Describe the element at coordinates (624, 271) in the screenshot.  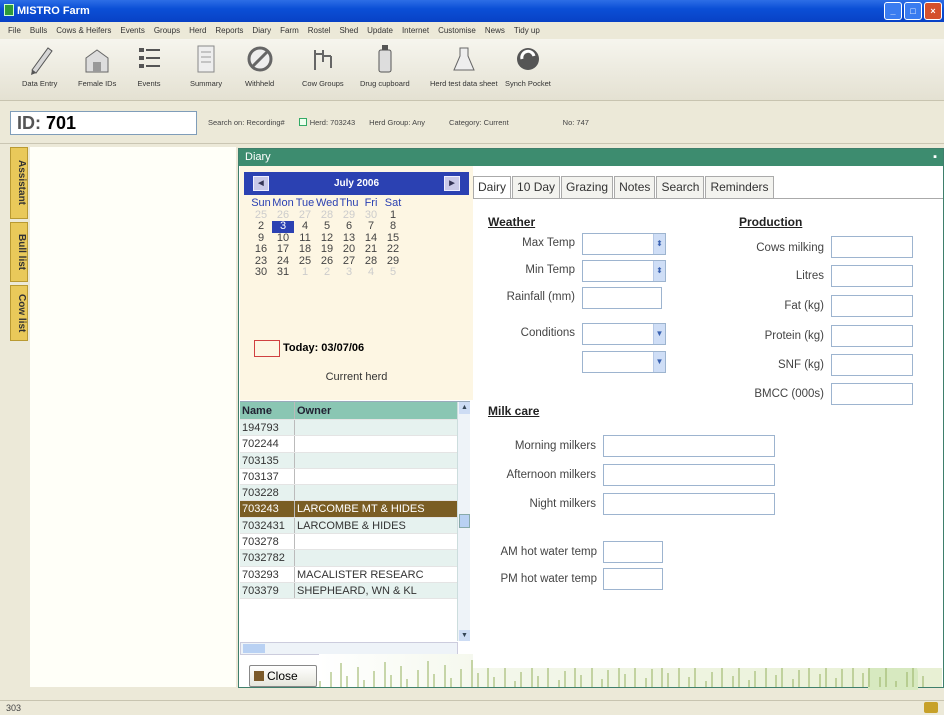
I see `min-temp-input: ⬍` at that location.